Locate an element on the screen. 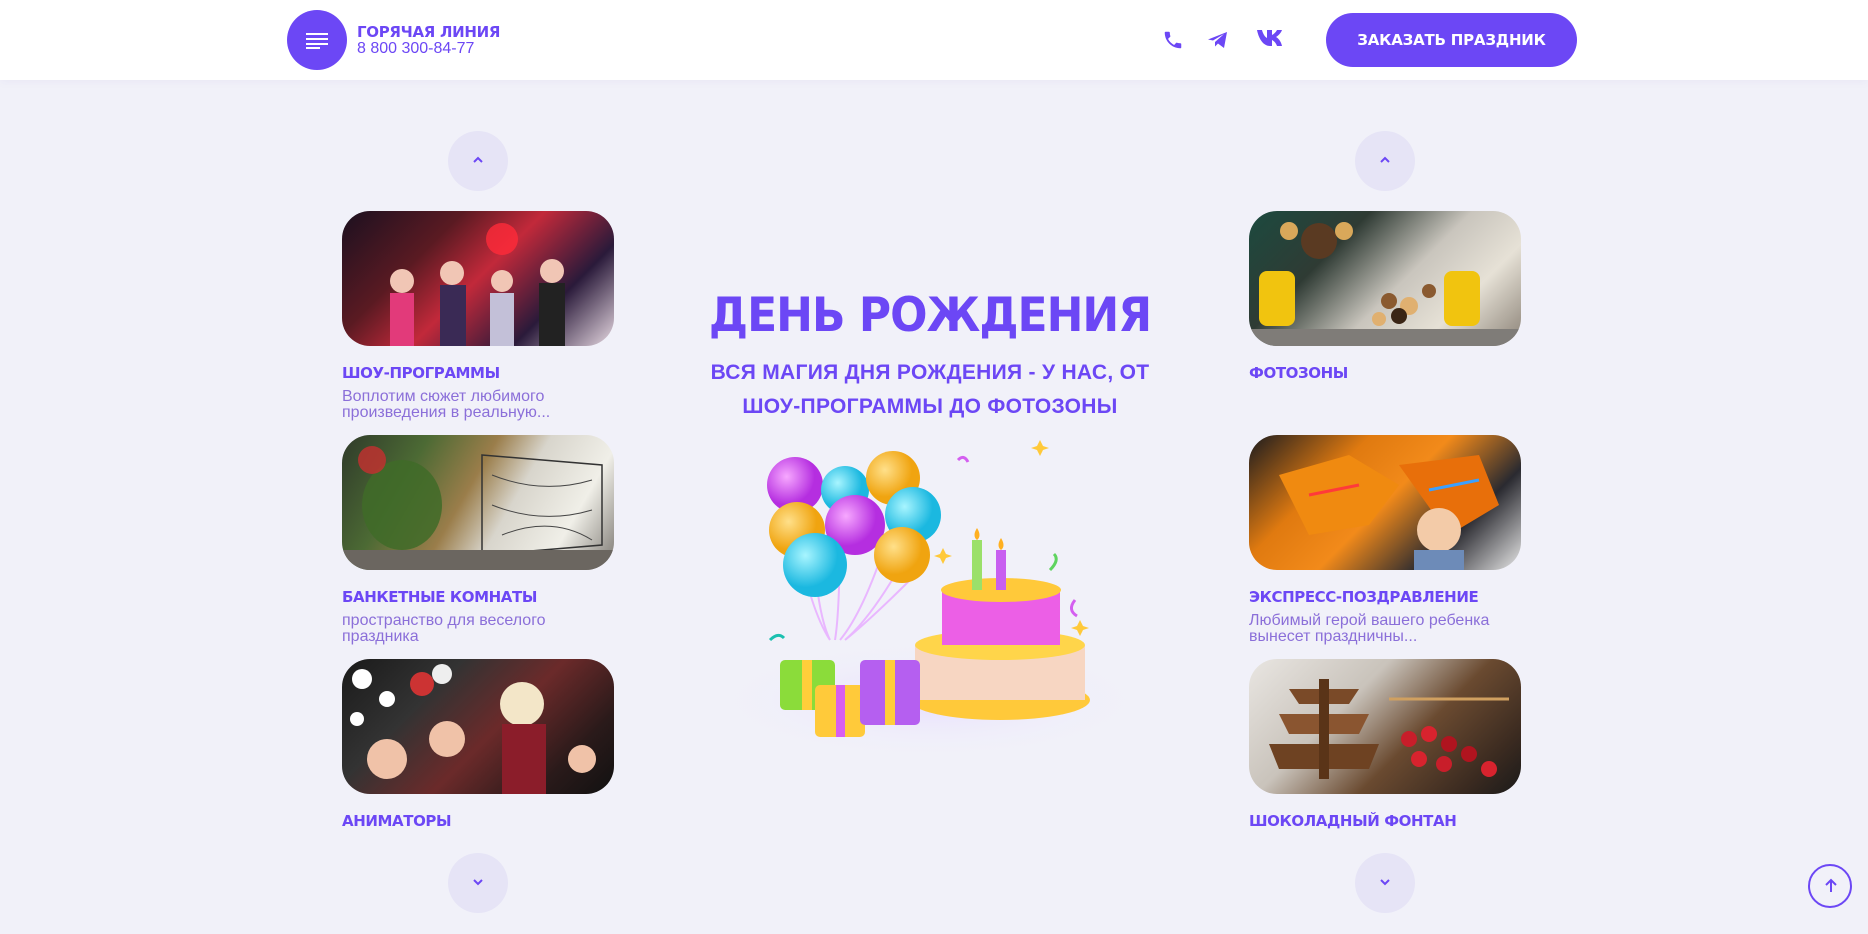 The width and height of the screenshot is (1868, 934). arrow-up-icon is located at coordinates (1831, 885).